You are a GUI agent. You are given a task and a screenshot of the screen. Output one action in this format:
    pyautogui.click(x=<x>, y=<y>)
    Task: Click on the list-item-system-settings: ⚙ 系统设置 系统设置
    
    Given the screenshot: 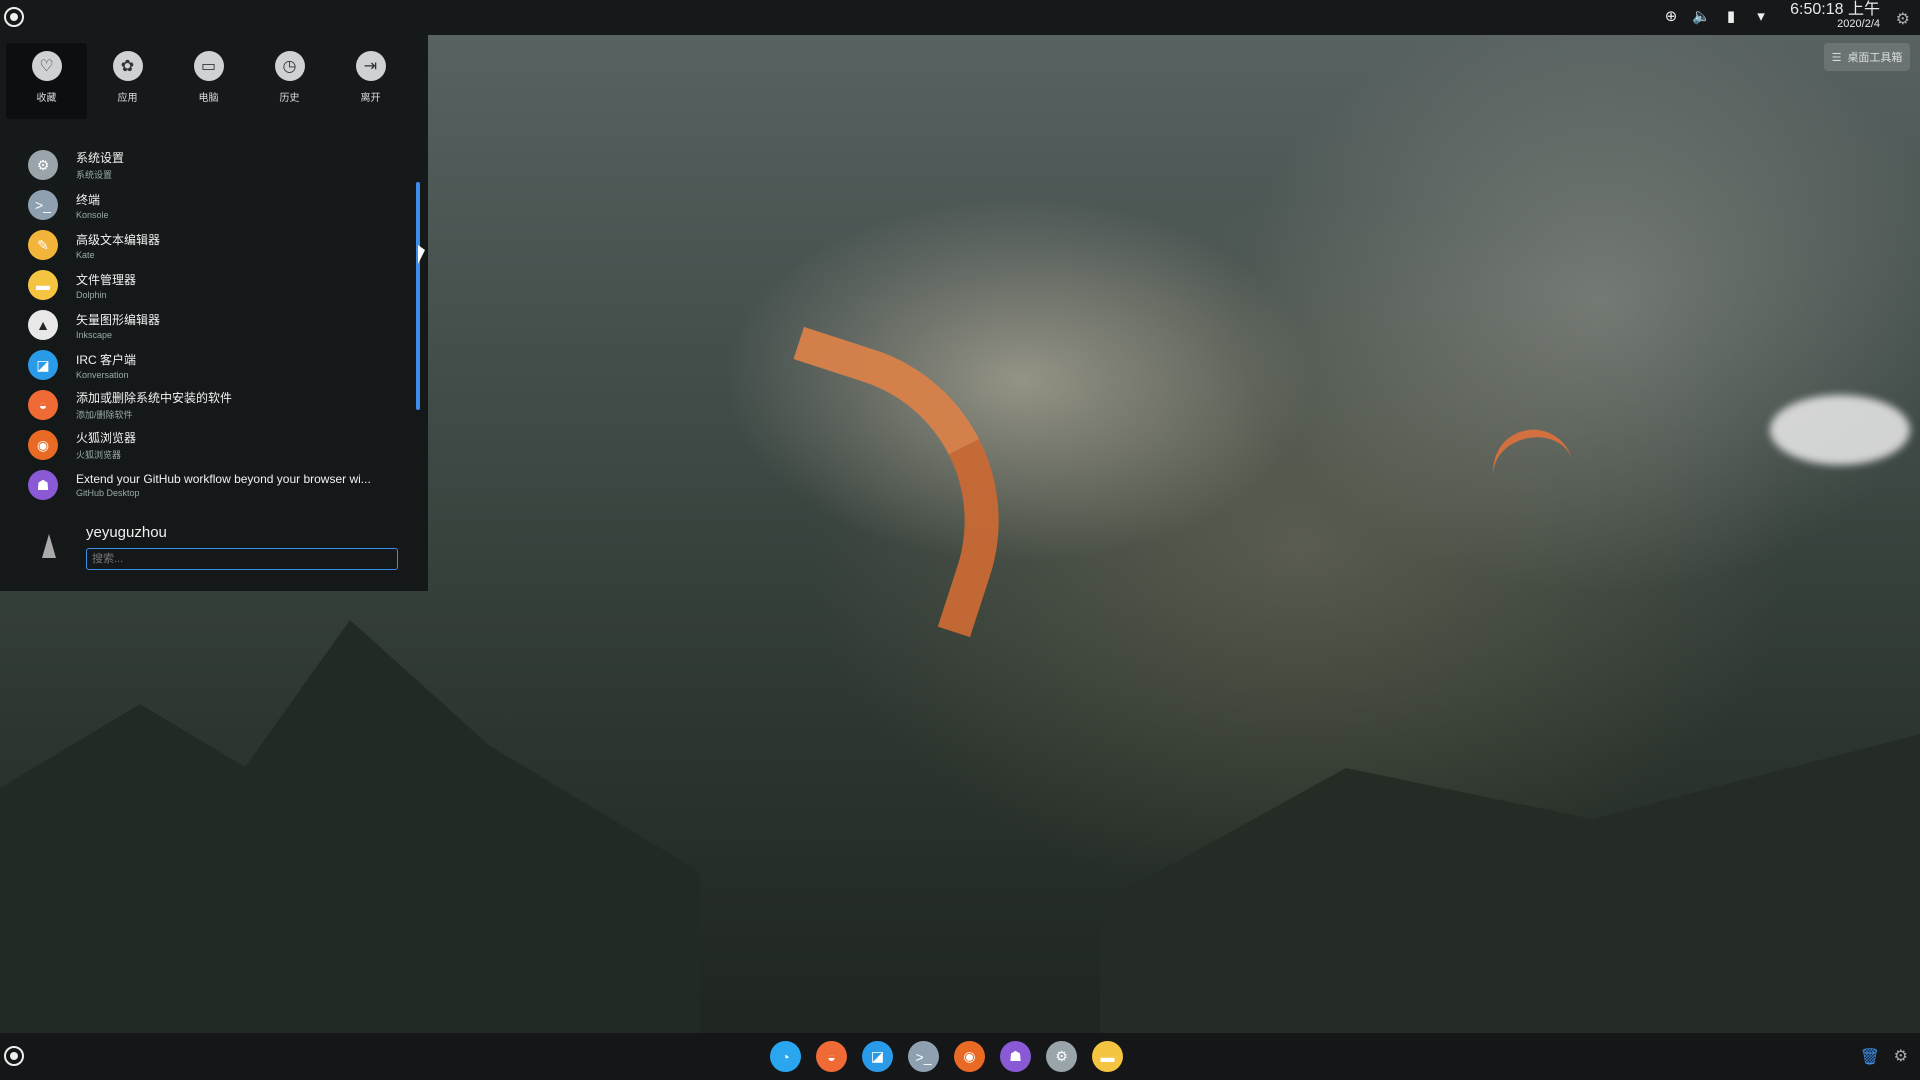 What is the action you would take?
    pyautogui.click(x=218, y=165)
    